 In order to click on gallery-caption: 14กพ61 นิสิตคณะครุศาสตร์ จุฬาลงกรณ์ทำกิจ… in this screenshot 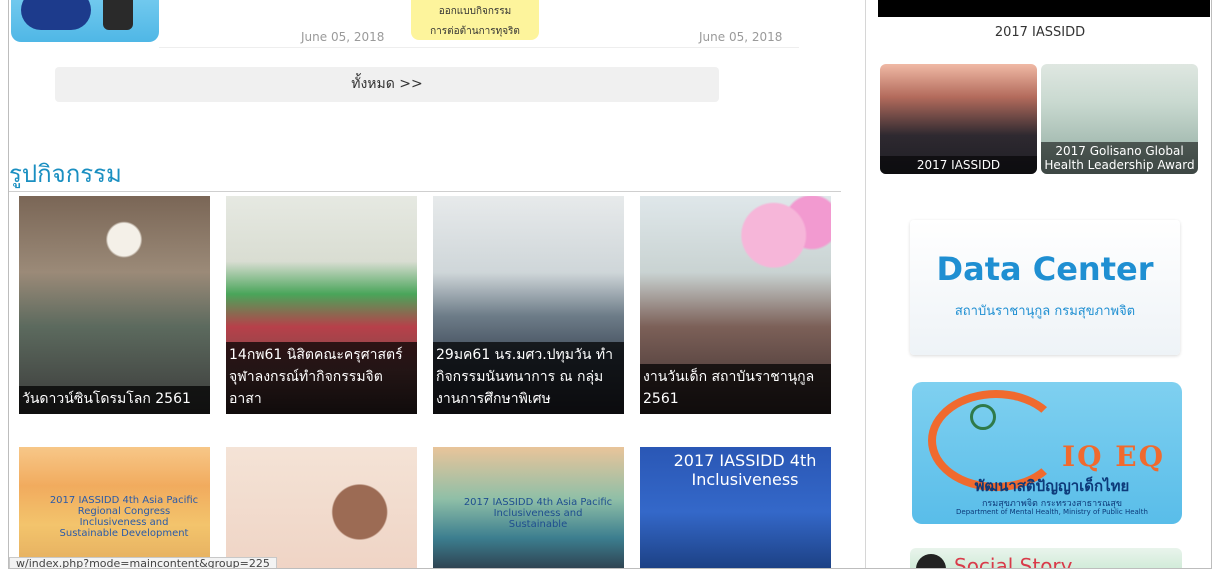, I will do `click(321, 378)`.